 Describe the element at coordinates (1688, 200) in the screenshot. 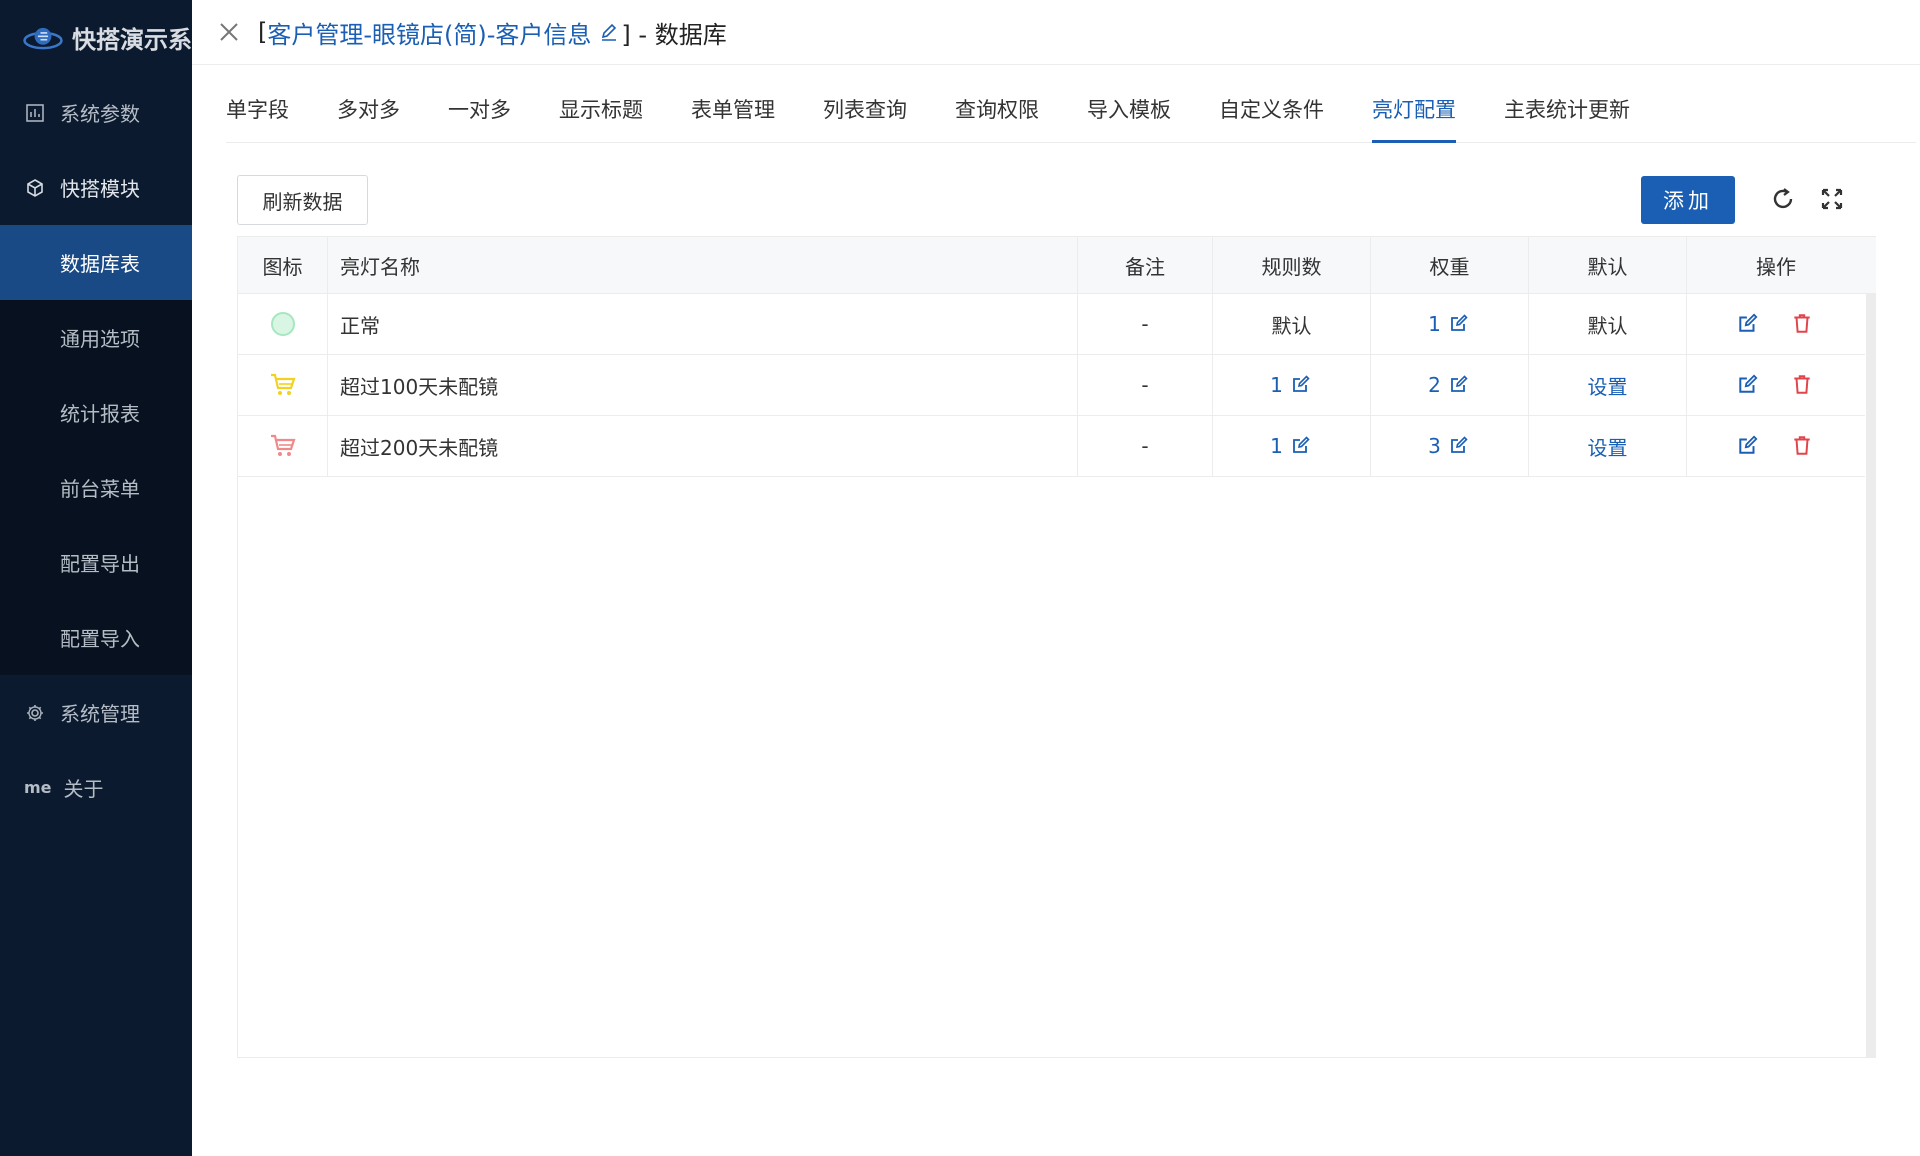

I see `add-button: 添加` at that location.